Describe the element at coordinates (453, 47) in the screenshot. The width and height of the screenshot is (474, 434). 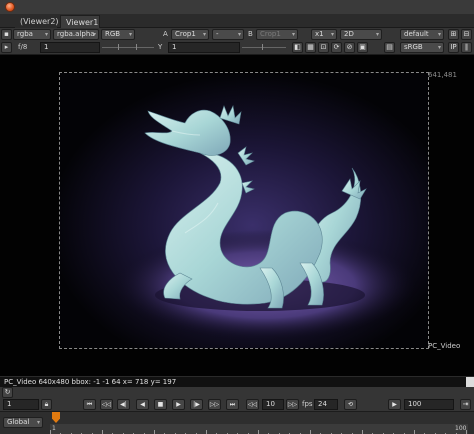
I see `input-process-icon: IP` at that location.